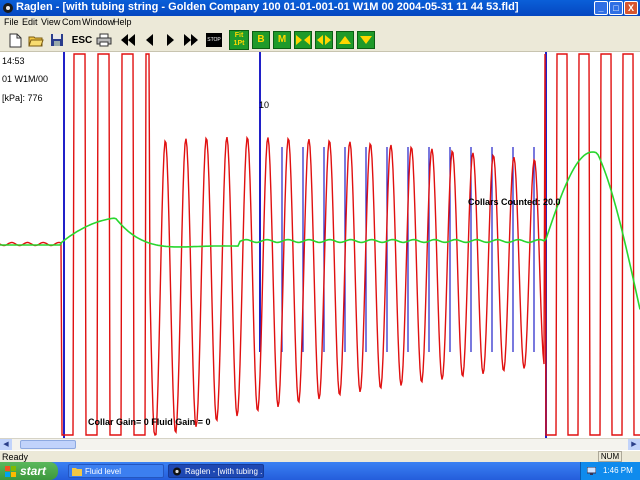 The image size is (640, 480). What do you see at coordinates (57, 40) in the screenshot?
I see `save-icon` at bounding box center [57, 40].